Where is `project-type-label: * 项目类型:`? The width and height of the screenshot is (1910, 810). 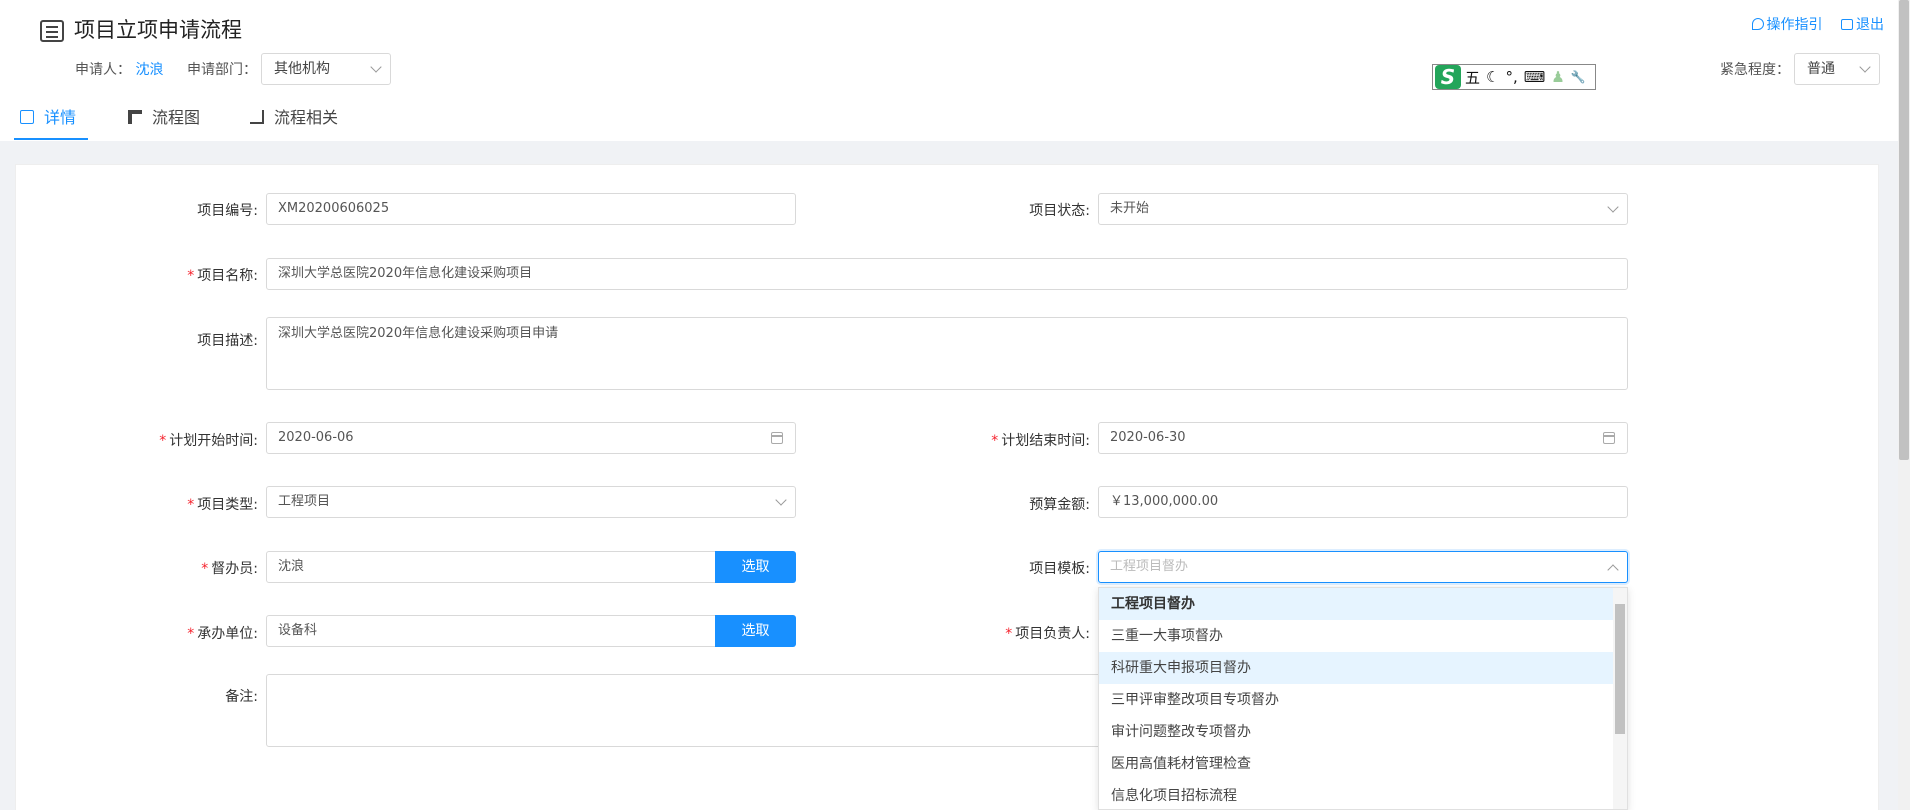 project-type-label: * 项目类型: is located at coordinates (222, 505).